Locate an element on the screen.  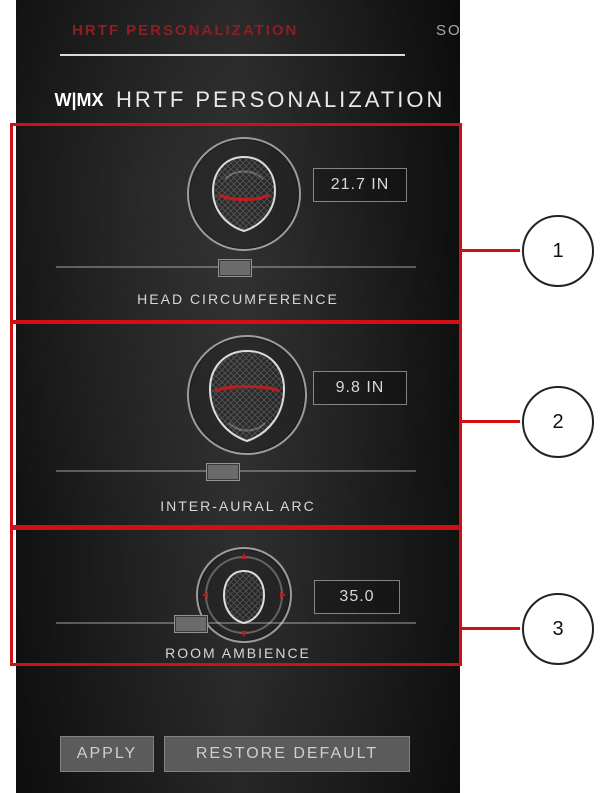
restore-default-button: RESTORE DEFAULT is located at coordinates (287, 754).